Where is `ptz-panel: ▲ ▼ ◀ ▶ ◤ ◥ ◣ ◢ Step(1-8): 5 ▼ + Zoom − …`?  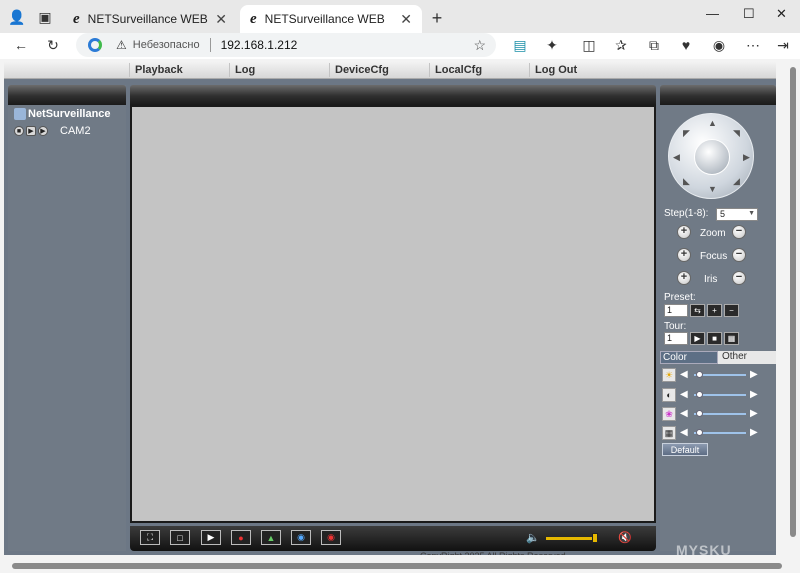
ptz-panel: ▲ ▼ ◀ ▶ ◤ ◥ ◣ ◢ Step(1-8): 5 ▼ + Zoom − … is located at coordinates (718, 318).